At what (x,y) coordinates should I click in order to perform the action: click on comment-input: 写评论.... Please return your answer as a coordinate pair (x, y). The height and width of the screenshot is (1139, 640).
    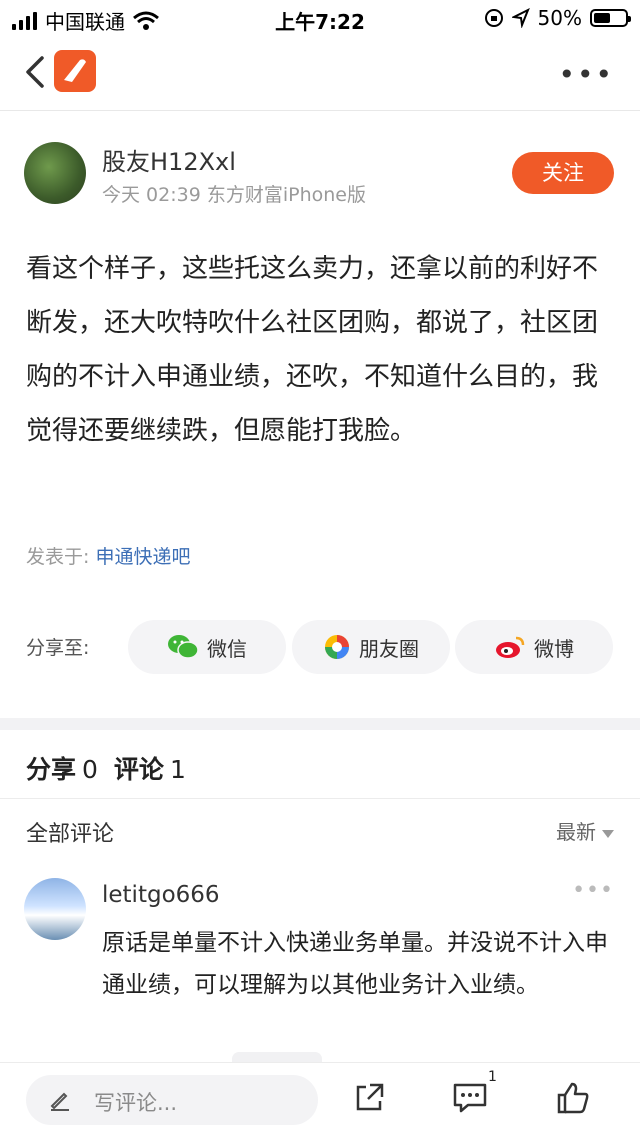
    Looking at the image, I should click on (172, 1100).